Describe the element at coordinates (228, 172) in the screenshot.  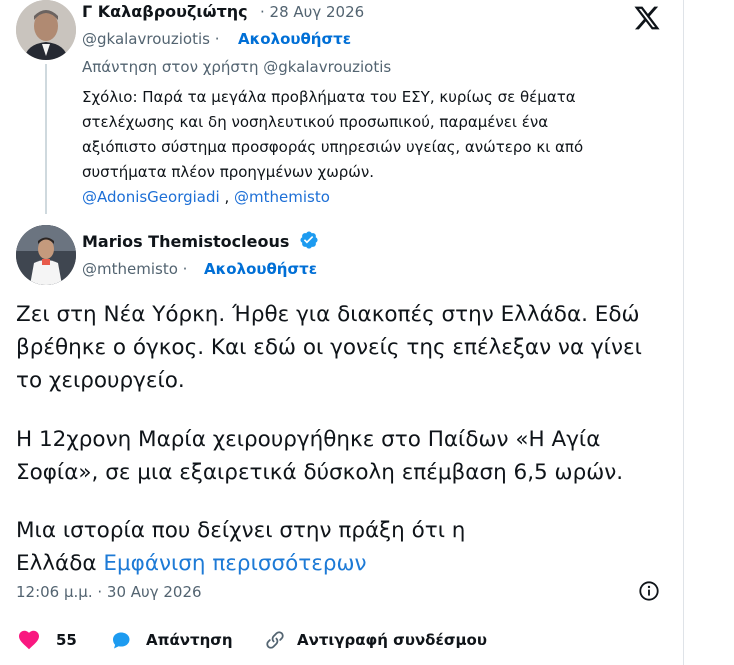
I see `reply-text-line: συστήματα πλέον προηγμένων χωρών.` at that location.